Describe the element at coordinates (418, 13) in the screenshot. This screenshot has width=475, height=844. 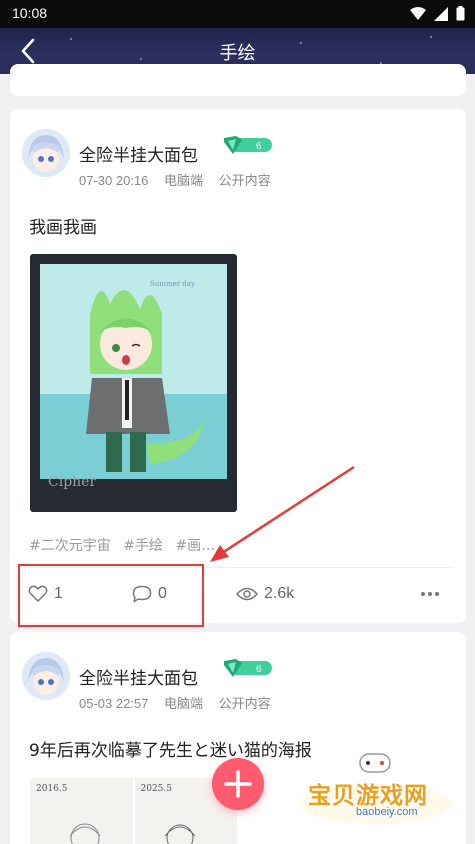
I see `wifi-icon` at that location.